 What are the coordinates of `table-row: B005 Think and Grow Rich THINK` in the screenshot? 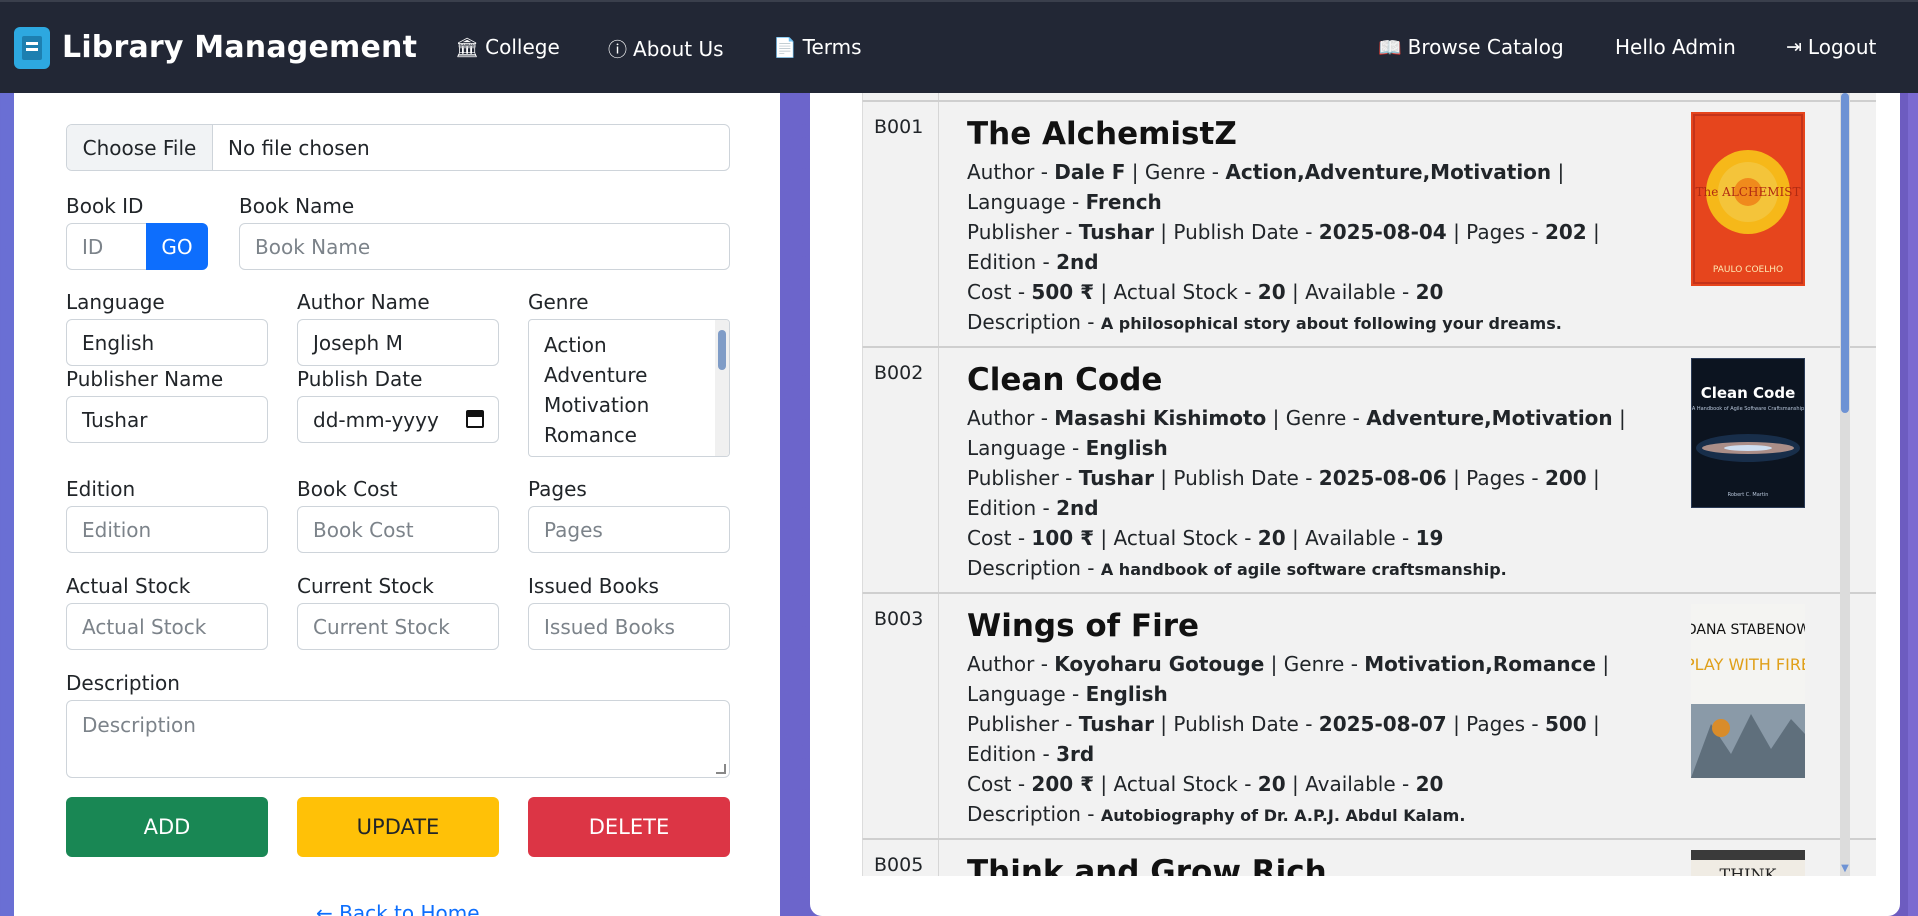 It's located at (1369, 857).